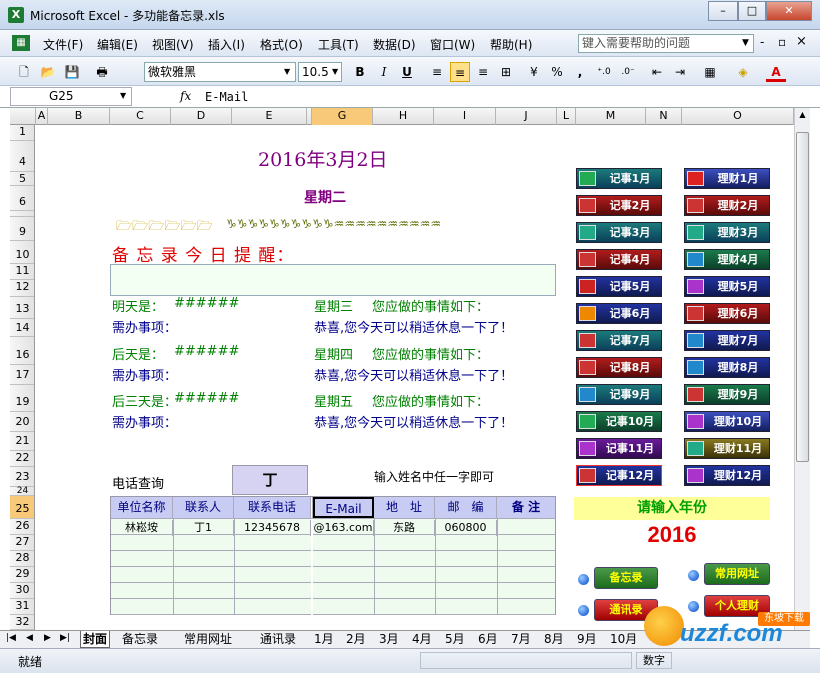  I want to click on tab-contacts: 通讯录, so click(278, 639).